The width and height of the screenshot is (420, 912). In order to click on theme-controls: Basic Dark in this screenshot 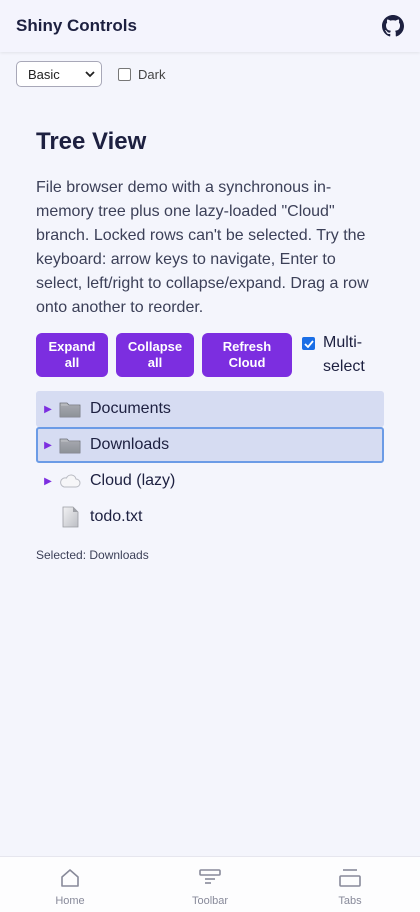, I will do `click(90, 74)`.